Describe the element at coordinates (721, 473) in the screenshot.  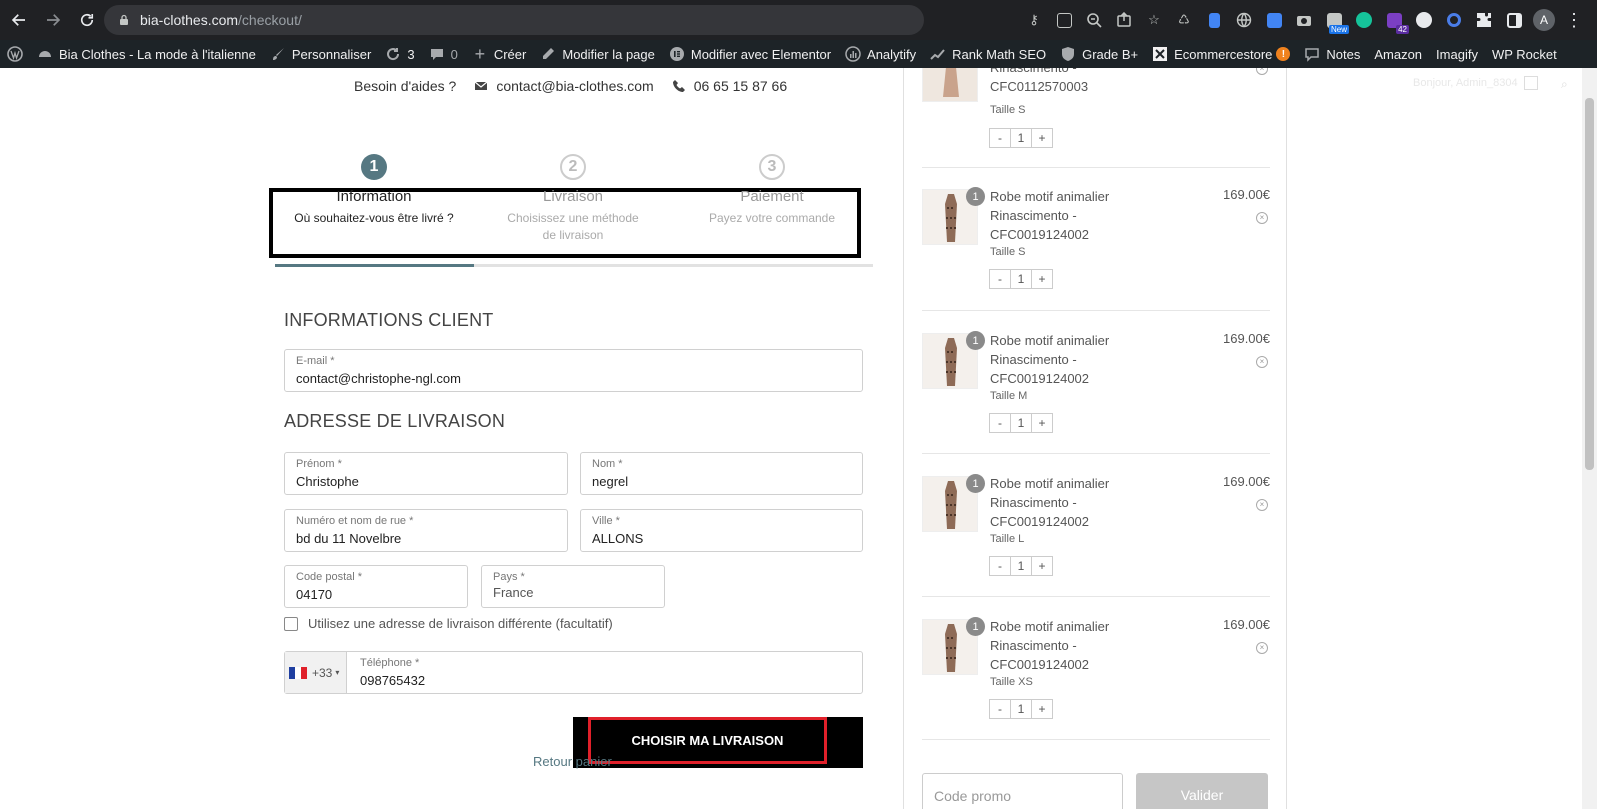
I see `lastname-field: Nom * negrel` at that location.